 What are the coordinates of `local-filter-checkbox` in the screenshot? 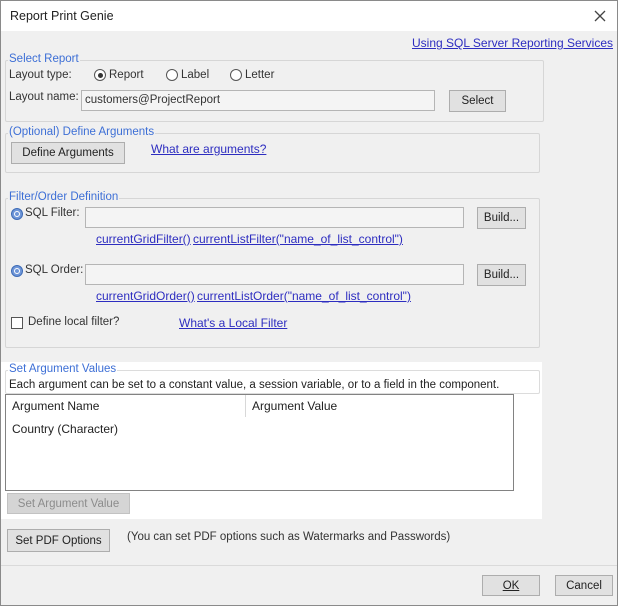 It's located at (17, 323).